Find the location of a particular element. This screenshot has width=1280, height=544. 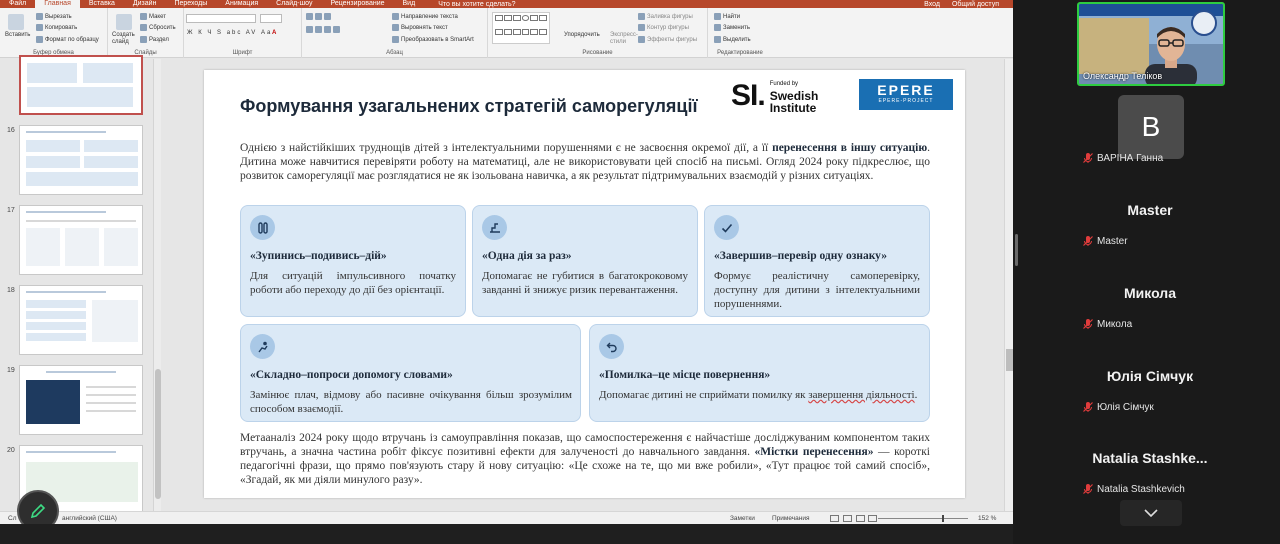

align-right-icon is located at coordinates (327, 29).